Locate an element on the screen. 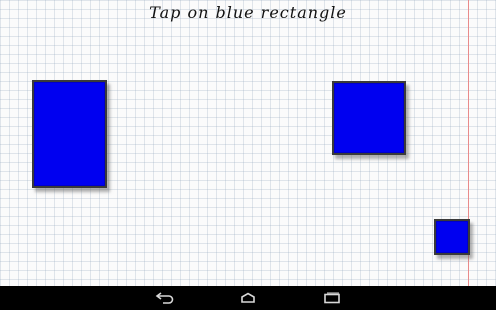  blue-rectangle-large is located at coordinates (69, 134).